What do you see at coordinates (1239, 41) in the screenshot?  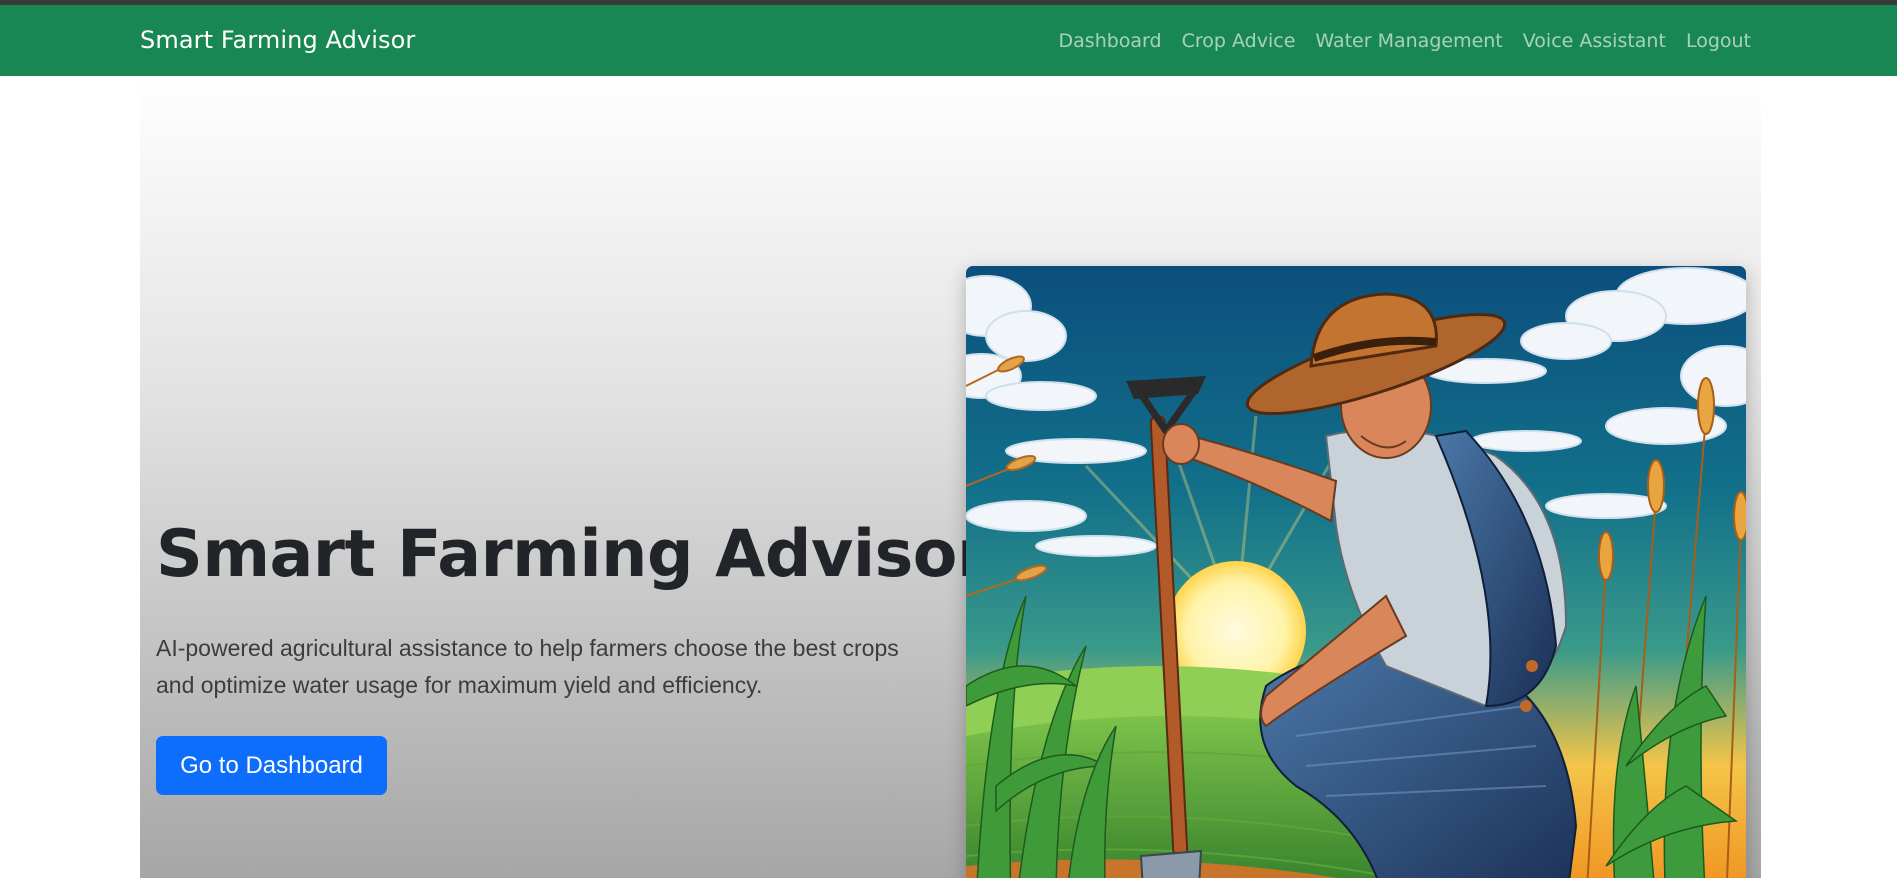 I see `nav-link-crop-advice: Crop Advice` at bounding box center [1239, 41].